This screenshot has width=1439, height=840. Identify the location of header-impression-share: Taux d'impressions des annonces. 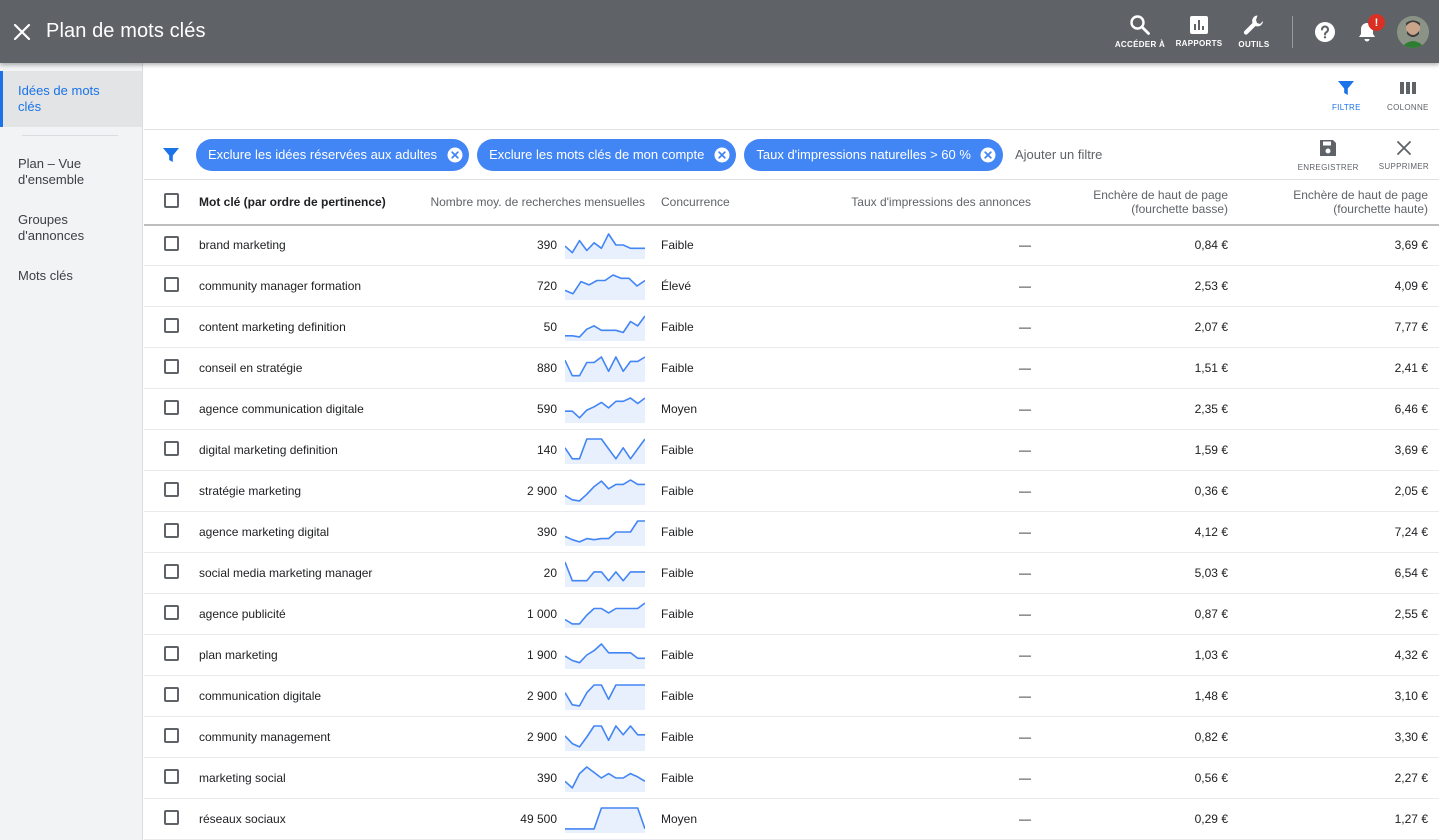
(902, 202).